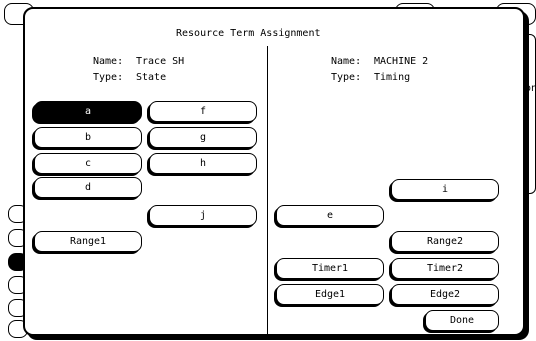 The image size is (536, 341). What do you see at coordinates (160, 61) in the screenshot?
I see `left-name-value: Trace SH` at bounding box center [160, 61].